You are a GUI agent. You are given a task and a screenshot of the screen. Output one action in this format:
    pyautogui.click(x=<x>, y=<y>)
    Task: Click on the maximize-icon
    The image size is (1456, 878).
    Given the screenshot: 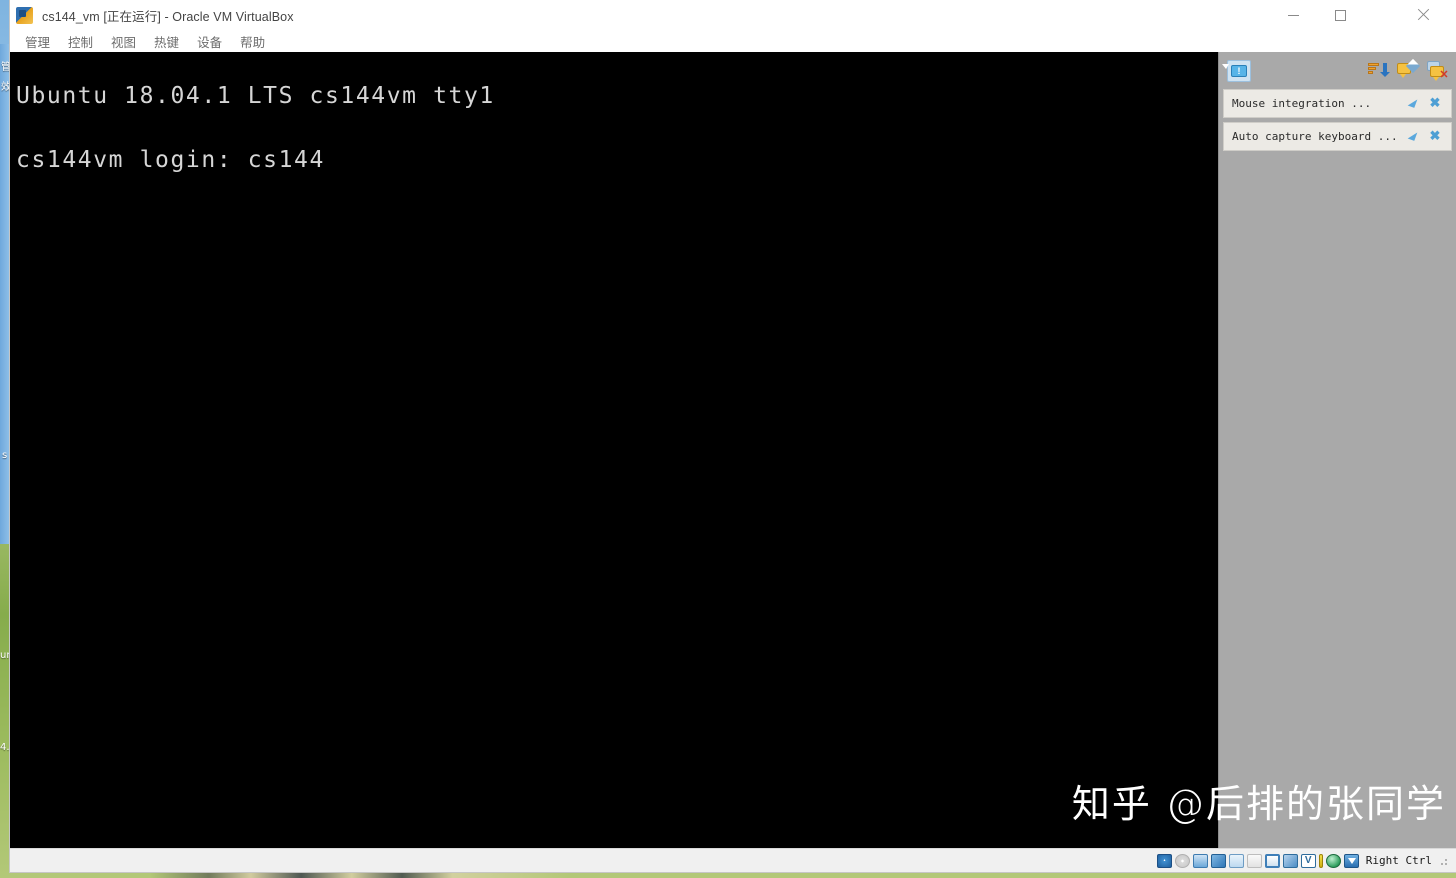 What is the action you would take?
    pyautogui.click(x=1340, y=15)
    